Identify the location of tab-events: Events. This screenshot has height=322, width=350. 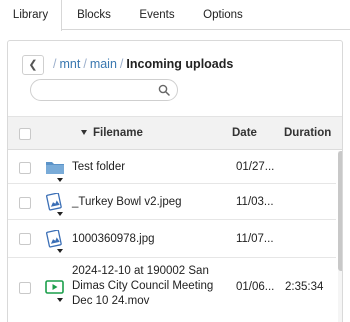
(157, 15).